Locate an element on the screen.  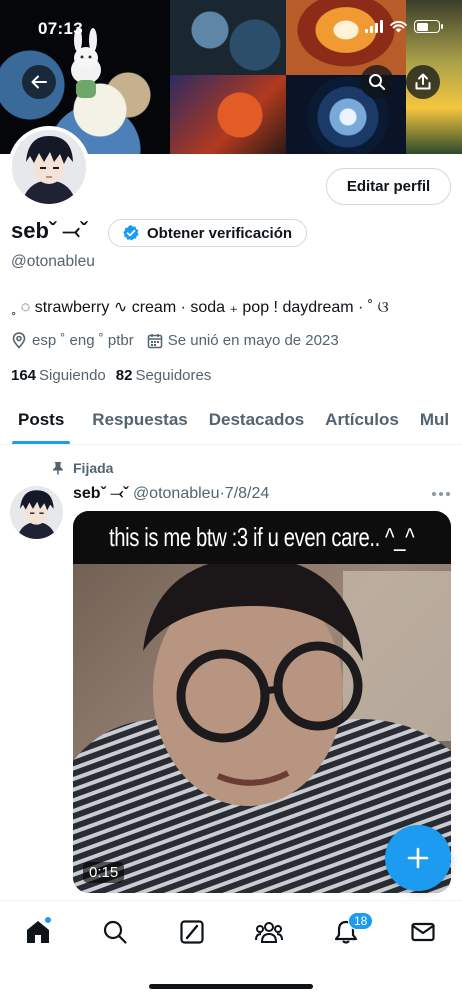
post-author-name: sebˇ ⤙ˇ is located at coordinates (100, 493).